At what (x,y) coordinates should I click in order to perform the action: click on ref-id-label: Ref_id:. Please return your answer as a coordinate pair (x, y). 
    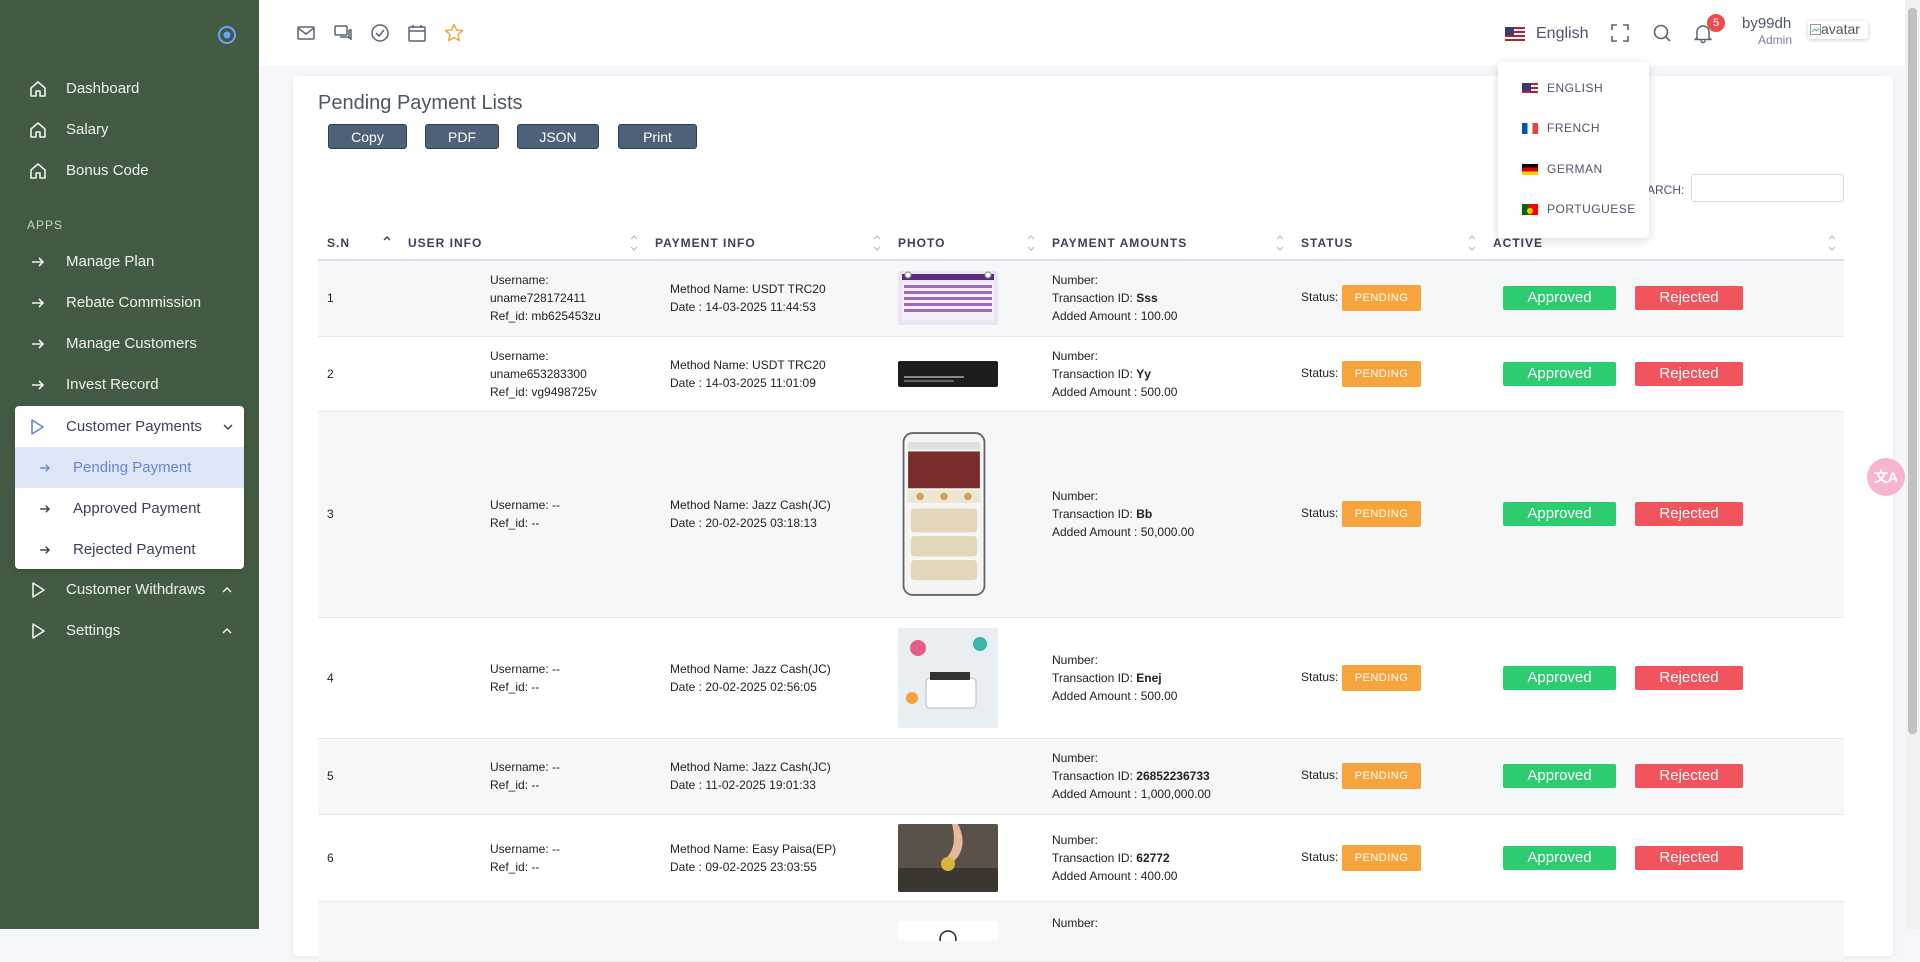
    Looking at the image, I should click on (511, 391).